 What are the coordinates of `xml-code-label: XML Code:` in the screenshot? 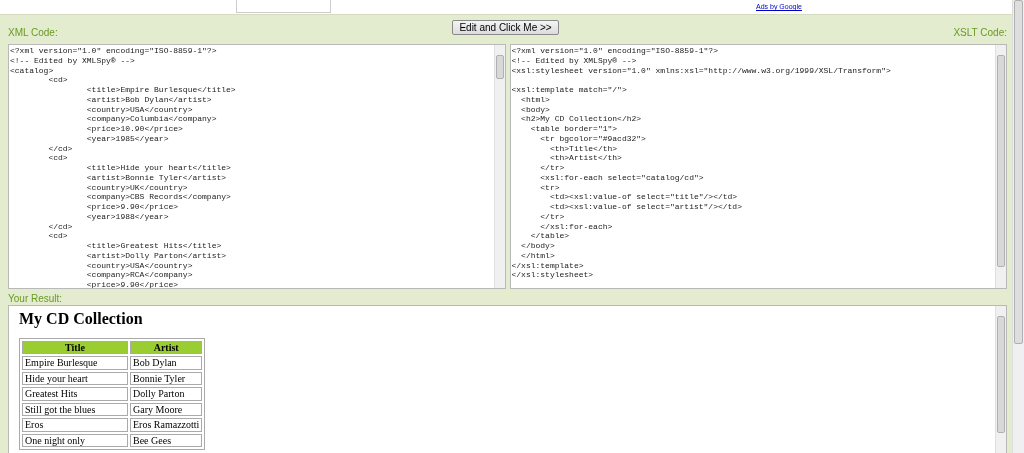 It's located at (33, 32).